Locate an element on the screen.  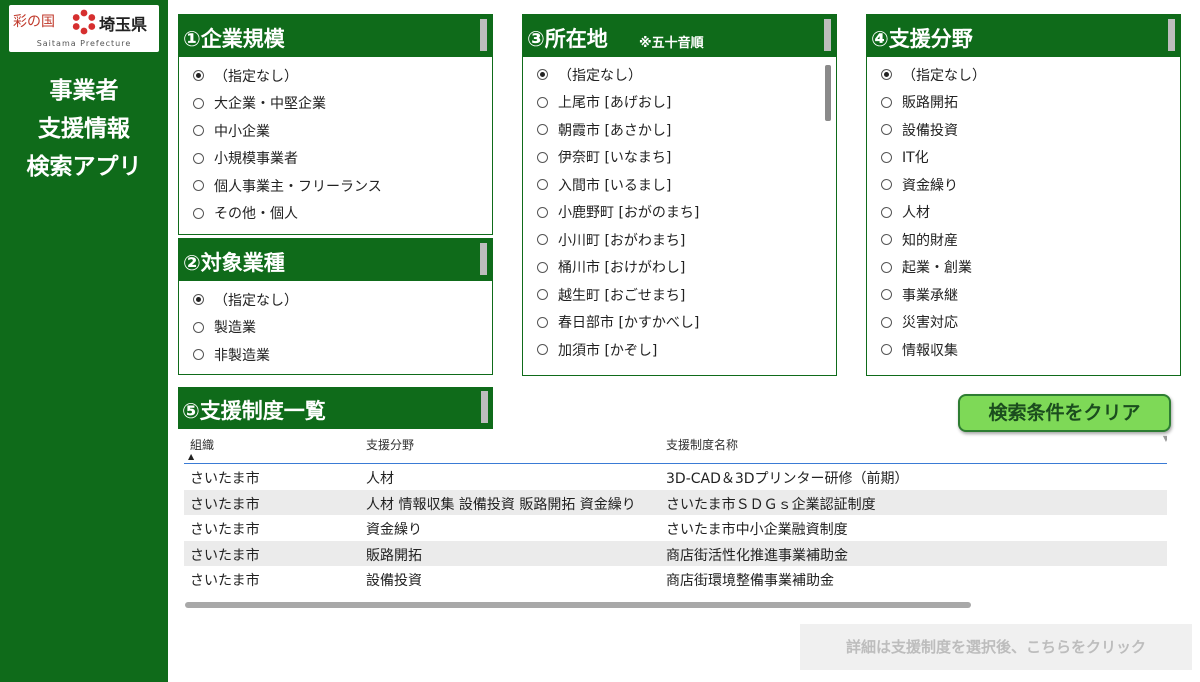
option-label: 知的財産 is located at coordinates (930, 240).